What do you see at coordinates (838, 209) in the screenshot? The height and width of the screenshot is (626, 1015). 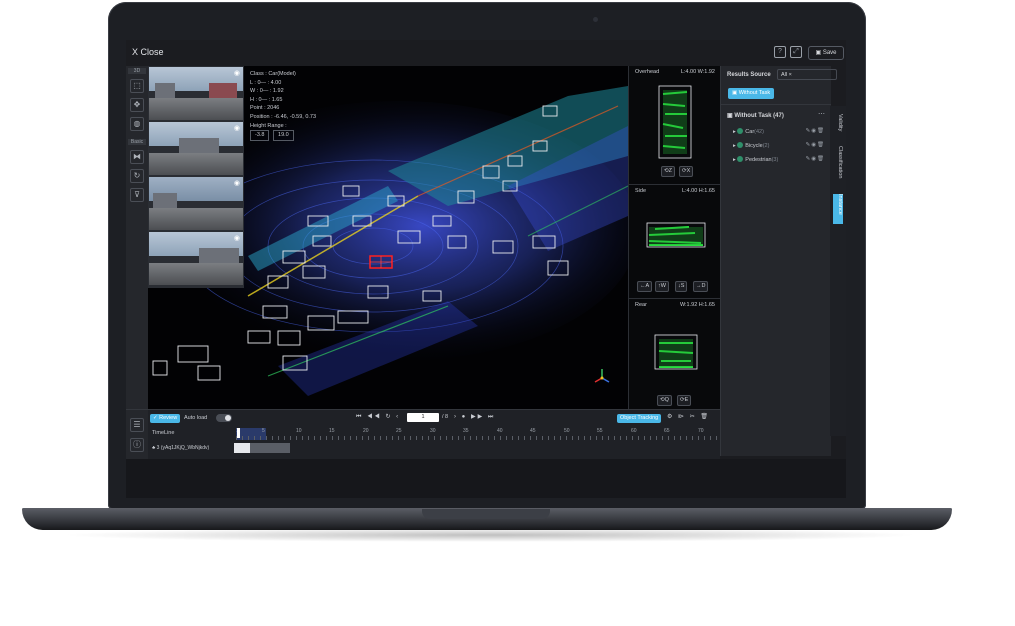 I see `tab-instance: Instance` at bounding box center [838, 209].